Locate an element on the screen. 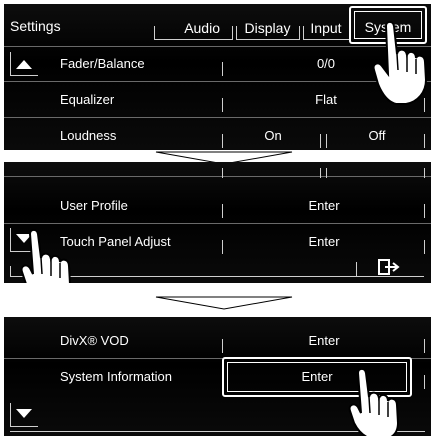  tab-audio-label: Audio is located at coordinates (202, 28).